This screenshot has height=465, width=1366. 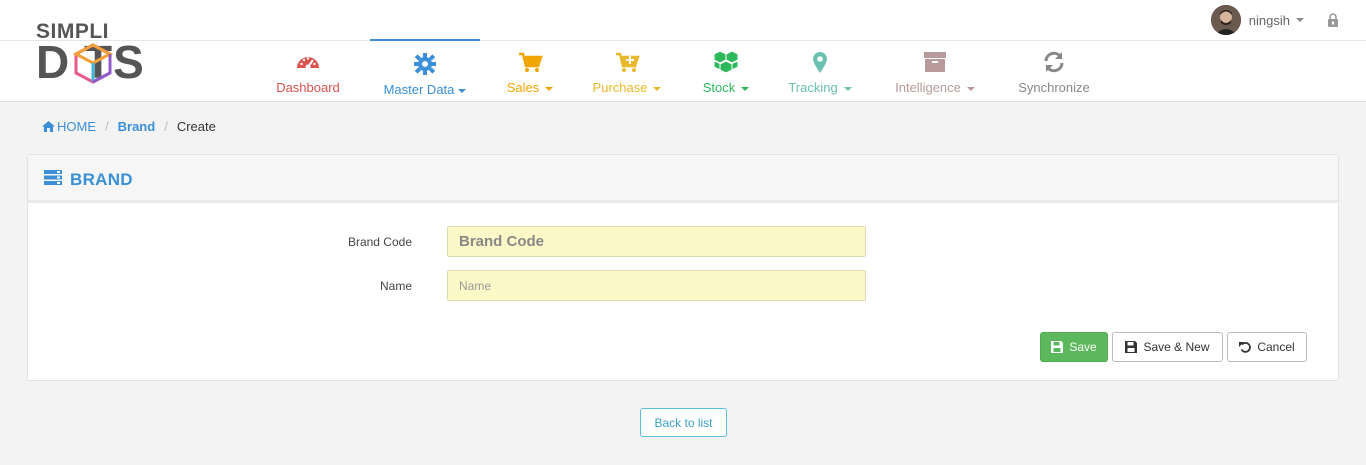 What do you see at coordinates (935, 87) in the screenshot?
I see `nav-intelligence-label: Intelligence` at bounding box center [935, 87].